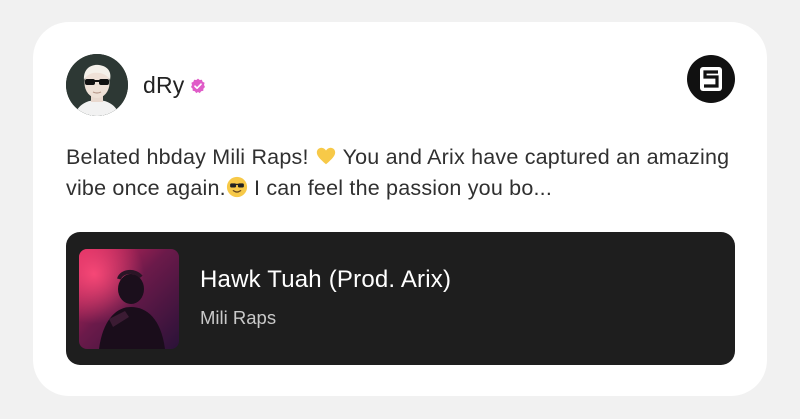 The image size is (800, 419). What do you see at coordinates (164, 85) in the screenshot?
I see `author-username: dRy` at bounding box center [164, 85].